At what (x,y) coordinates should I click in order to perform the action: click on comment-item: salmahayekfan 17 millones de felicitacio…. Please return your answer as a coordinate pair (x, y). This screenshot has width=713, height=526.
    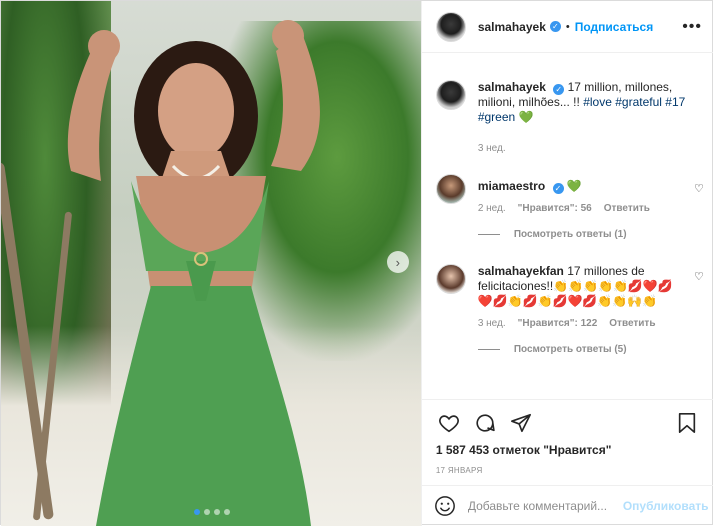
    Looking at the image, I should click on (569, 309).